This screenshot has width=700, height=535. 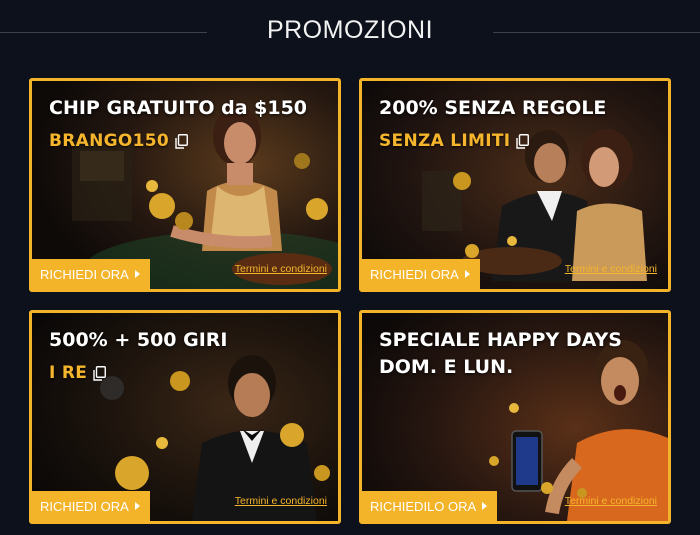 I want to click on header-divider-right, so click(x=596, y=32).